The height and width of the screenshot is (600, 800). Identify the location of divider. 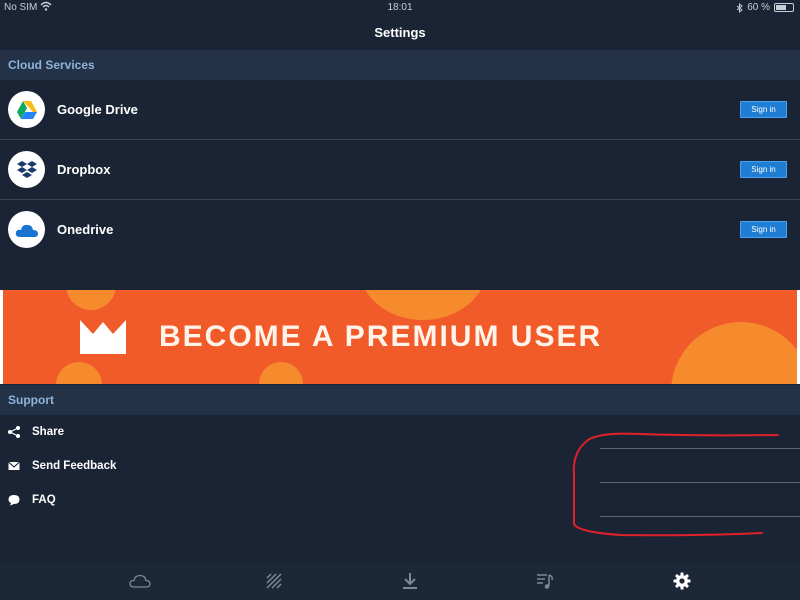
(700, 516).